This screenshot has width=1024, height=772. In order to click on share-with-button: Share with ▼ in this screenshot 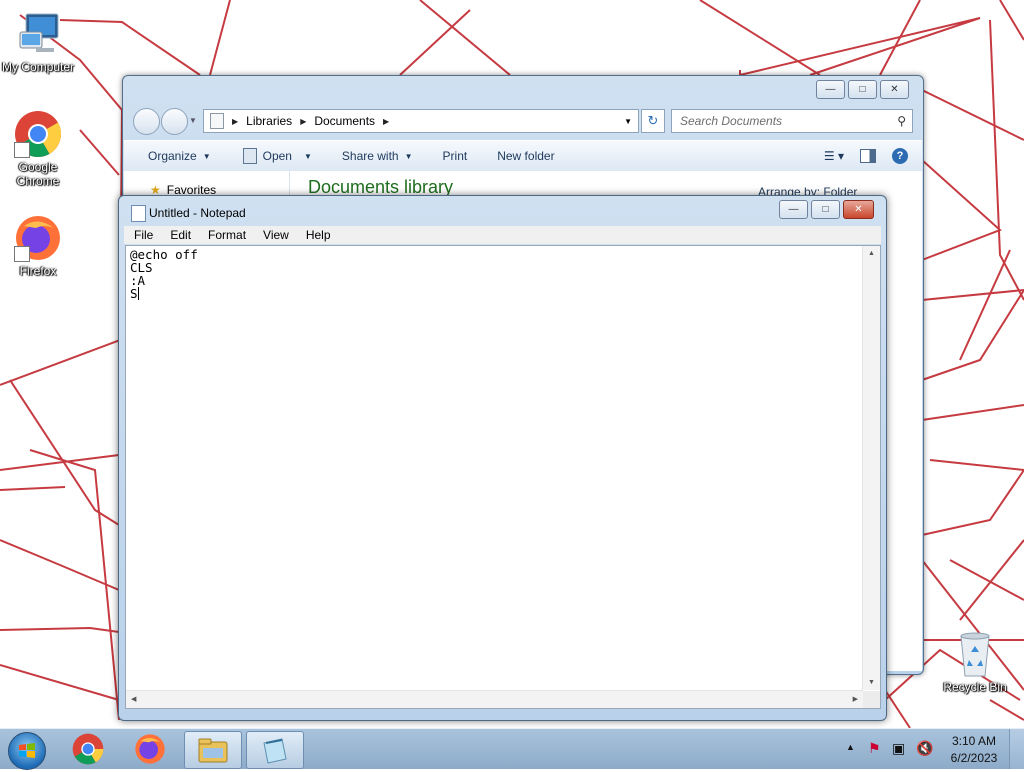, I will do `click(377, 156)`.